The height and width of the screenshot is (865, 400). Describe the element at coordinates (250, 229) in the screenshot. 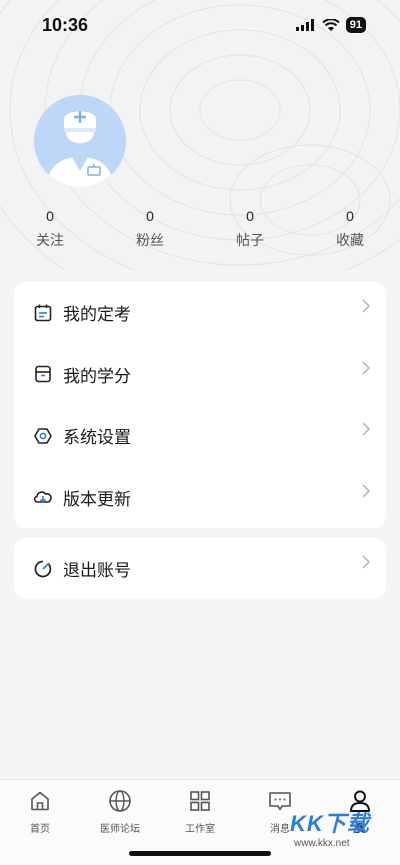

I see `stat-posts: 0 帖子` at that location.